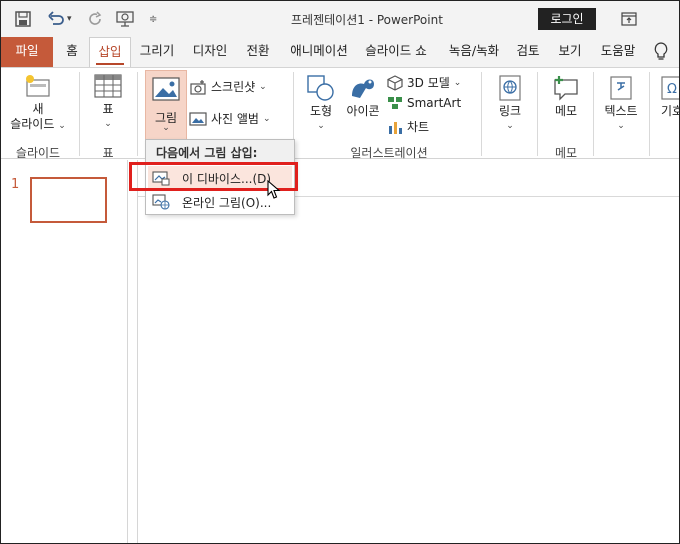 This screenshot has height=544, width=680. Describe the element at coordinates (166, 105) in the screenshot. I see `picture-button: 그림 ⌄` at that location.